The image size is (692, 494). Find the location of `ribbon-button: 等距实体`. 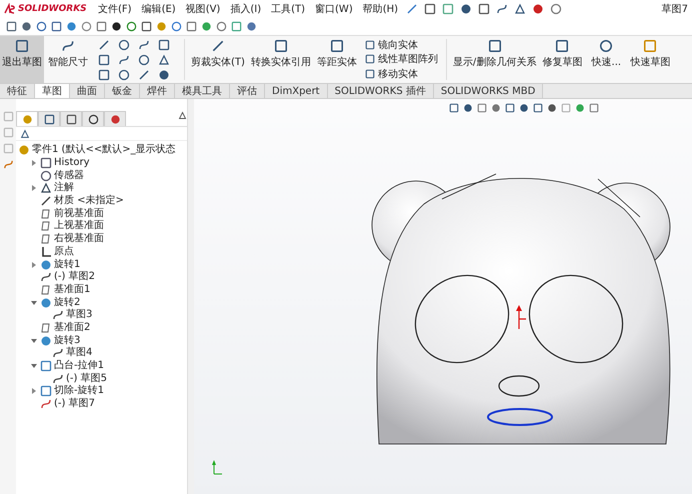

ribbon-button: 等距实体 is located at coordinates (336, 59).